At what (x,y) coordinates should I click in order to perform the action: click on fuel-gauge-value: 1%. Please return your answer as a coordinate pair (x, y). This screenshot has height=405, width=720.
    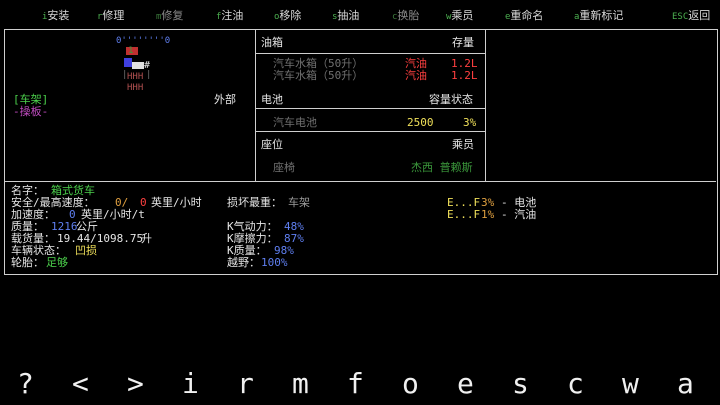
    Looking at the image, I should click on (488, 214).